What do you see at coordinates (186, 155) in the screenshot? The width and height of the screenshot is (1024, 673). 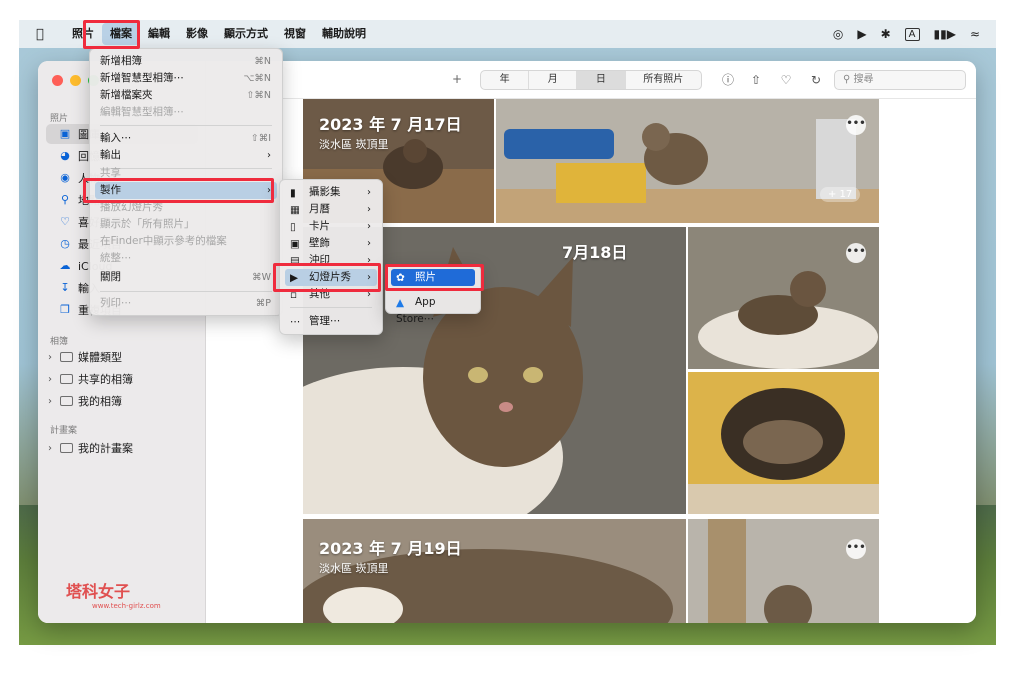 I see `menu-item-export: 輸出 ›` at bounding box center [186, 155].